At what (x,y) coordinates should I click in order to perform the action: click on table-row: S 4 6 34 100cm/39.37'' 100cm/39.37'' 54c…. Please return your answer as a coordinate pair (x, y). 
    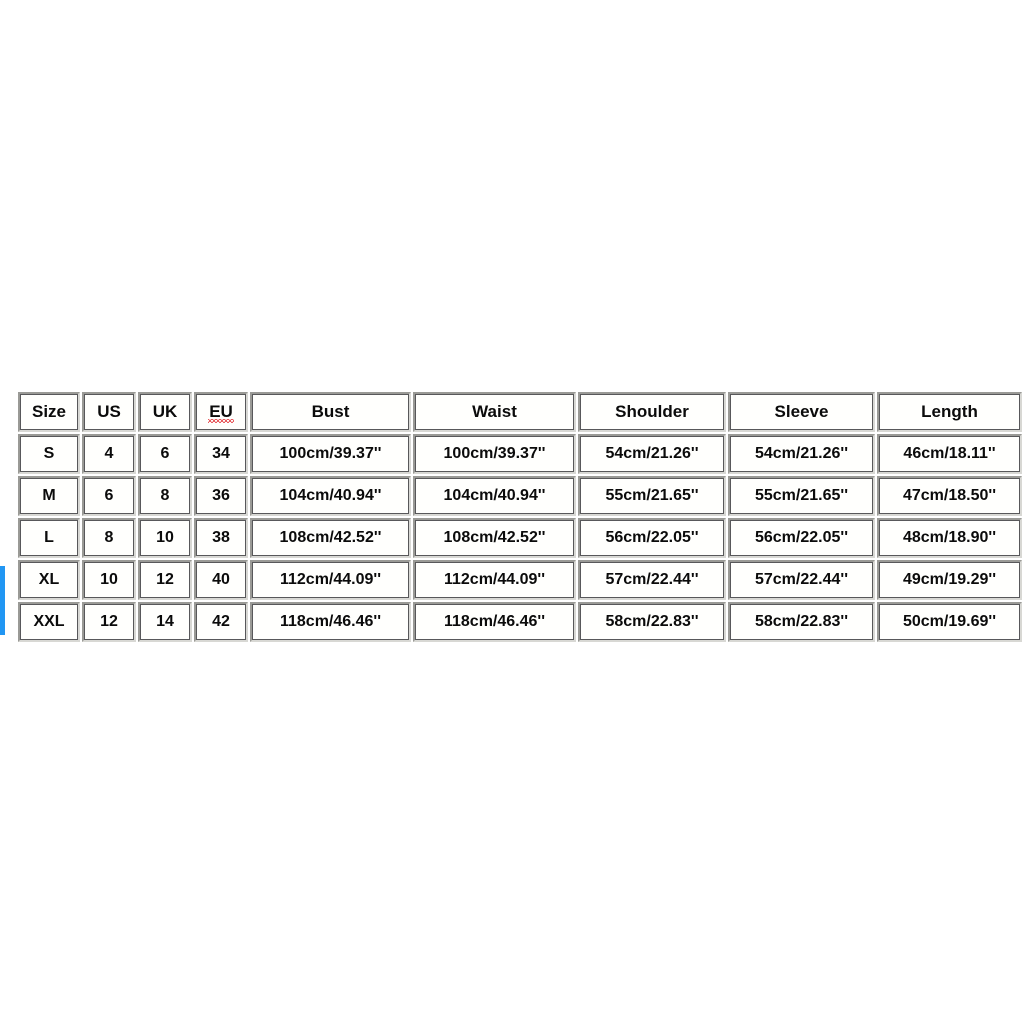
    Looking at the image, I should click on (520, 454).